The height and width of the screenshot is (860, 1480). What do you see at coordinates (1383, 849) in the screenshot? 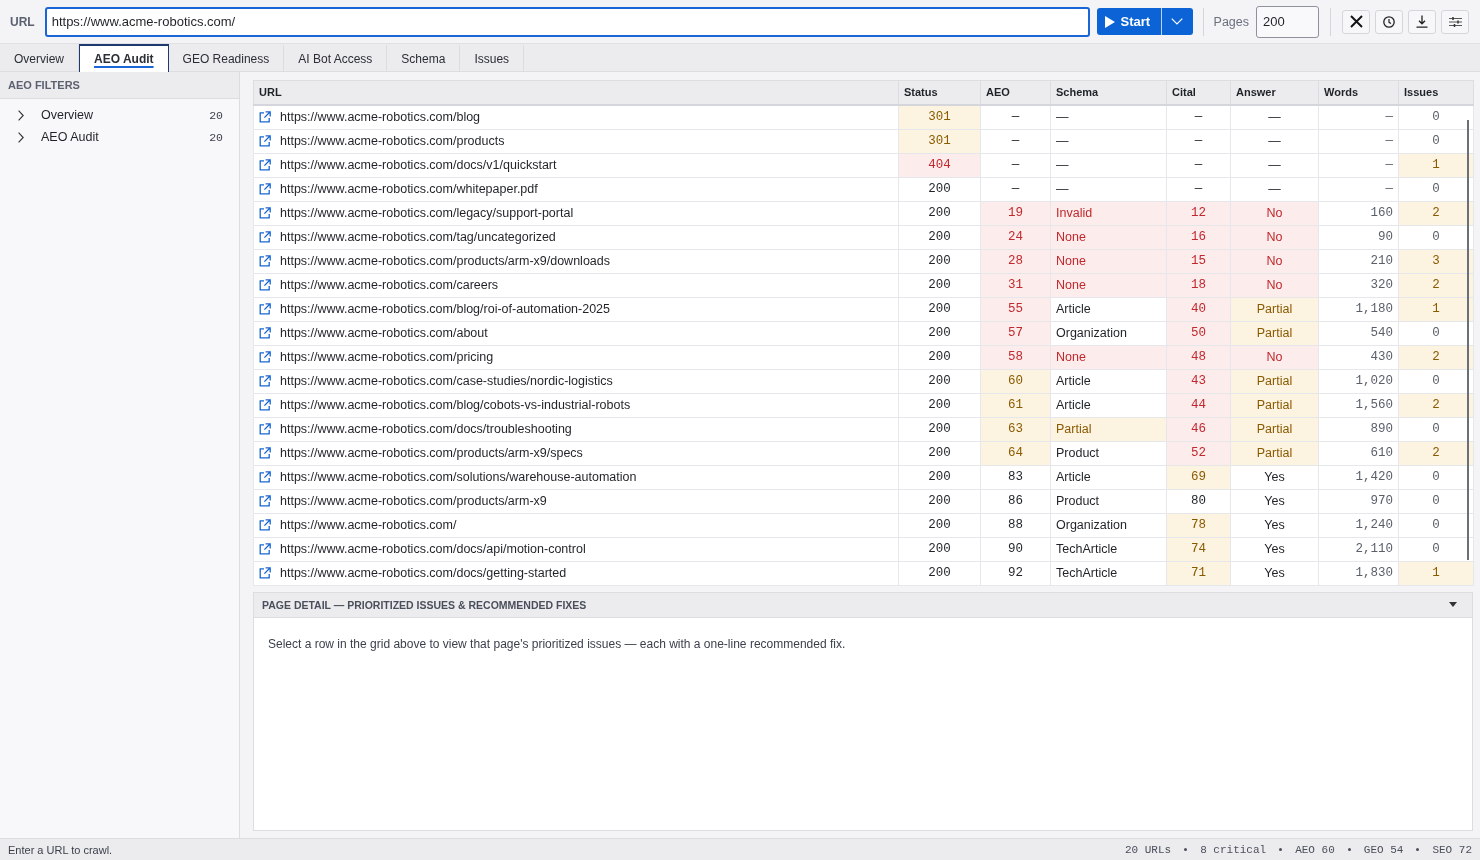
I see `status-stat: GEO 54` at bounding box center [1383, 849].